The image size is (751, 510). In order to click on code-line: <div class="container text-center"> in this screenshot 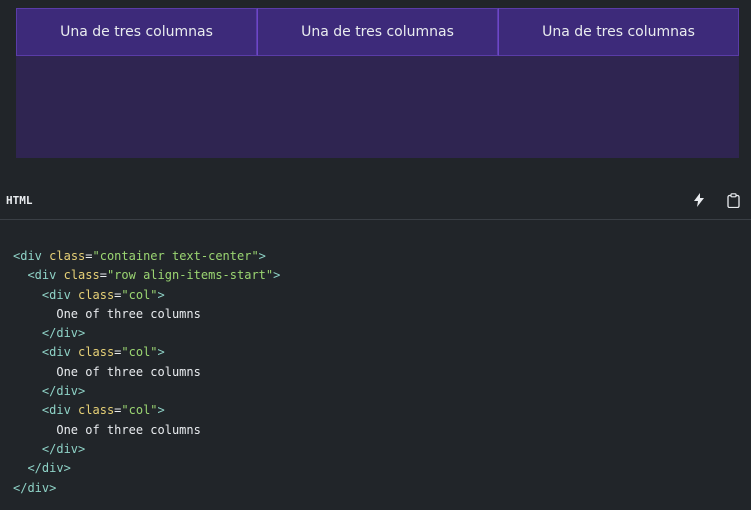, I will do `click(146, 256)`.